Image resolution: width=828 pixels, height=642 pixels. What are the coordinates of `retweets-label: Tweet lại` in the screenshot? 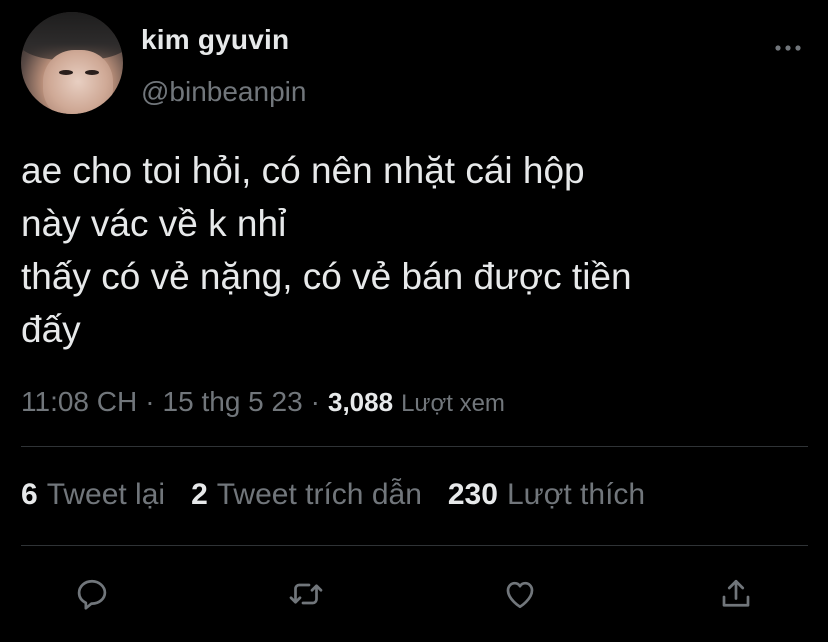 It's located at (106, 495).